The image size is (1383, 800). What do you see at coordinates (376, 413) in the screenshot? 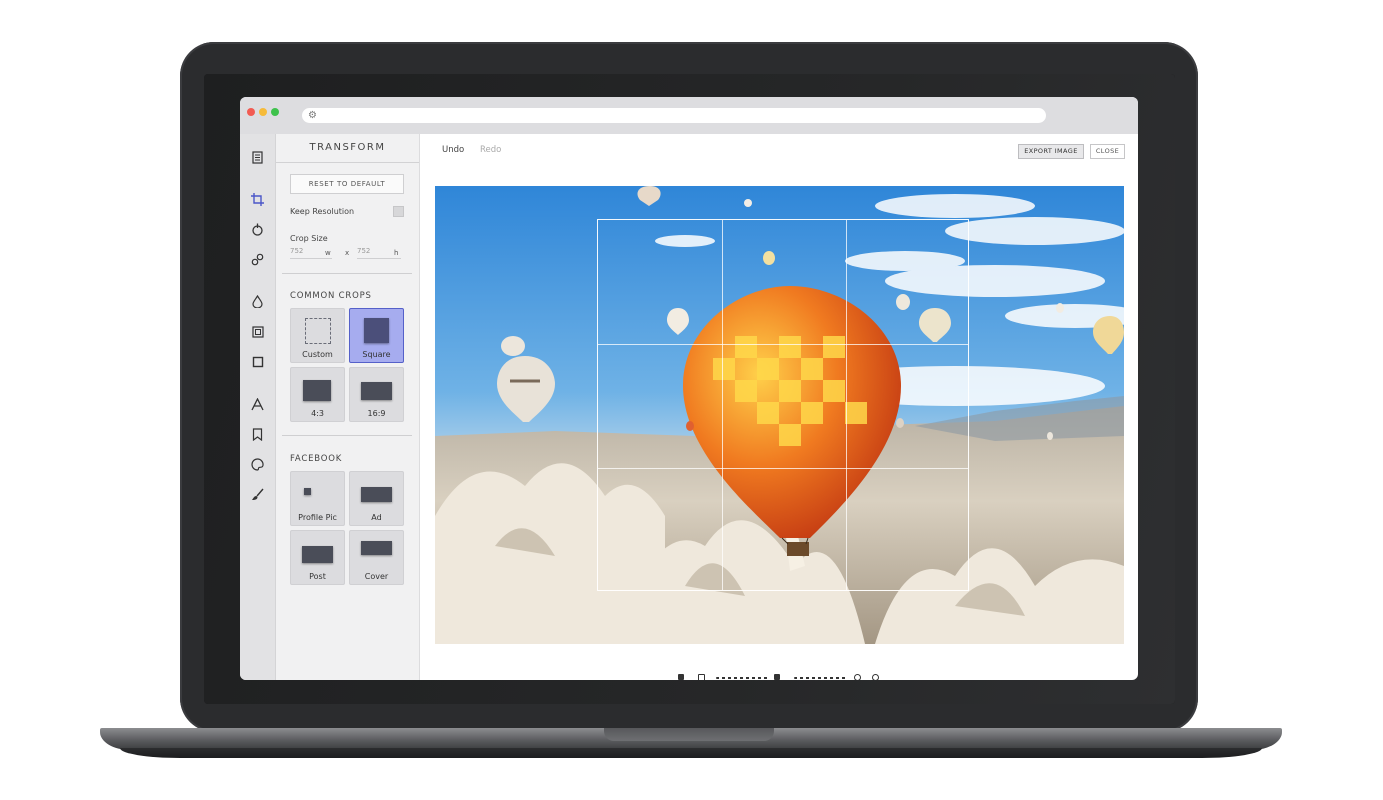
I see `crop-preset-label: 16:9` at bounding box center [376, 413].